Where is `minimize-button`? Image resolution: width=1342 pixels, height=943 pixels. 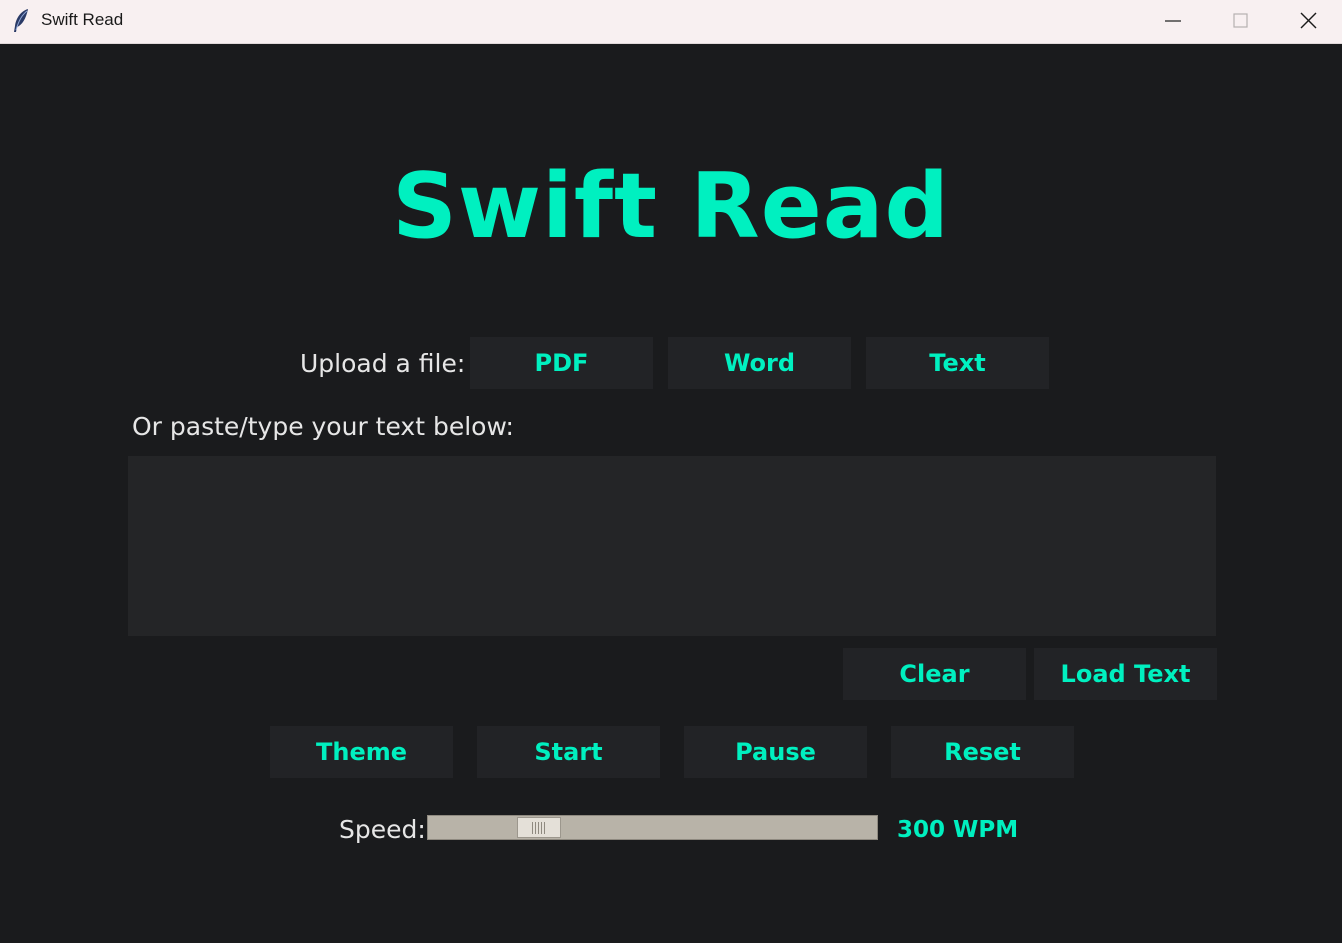 minimize-button is located at coordinates (1173, 22).